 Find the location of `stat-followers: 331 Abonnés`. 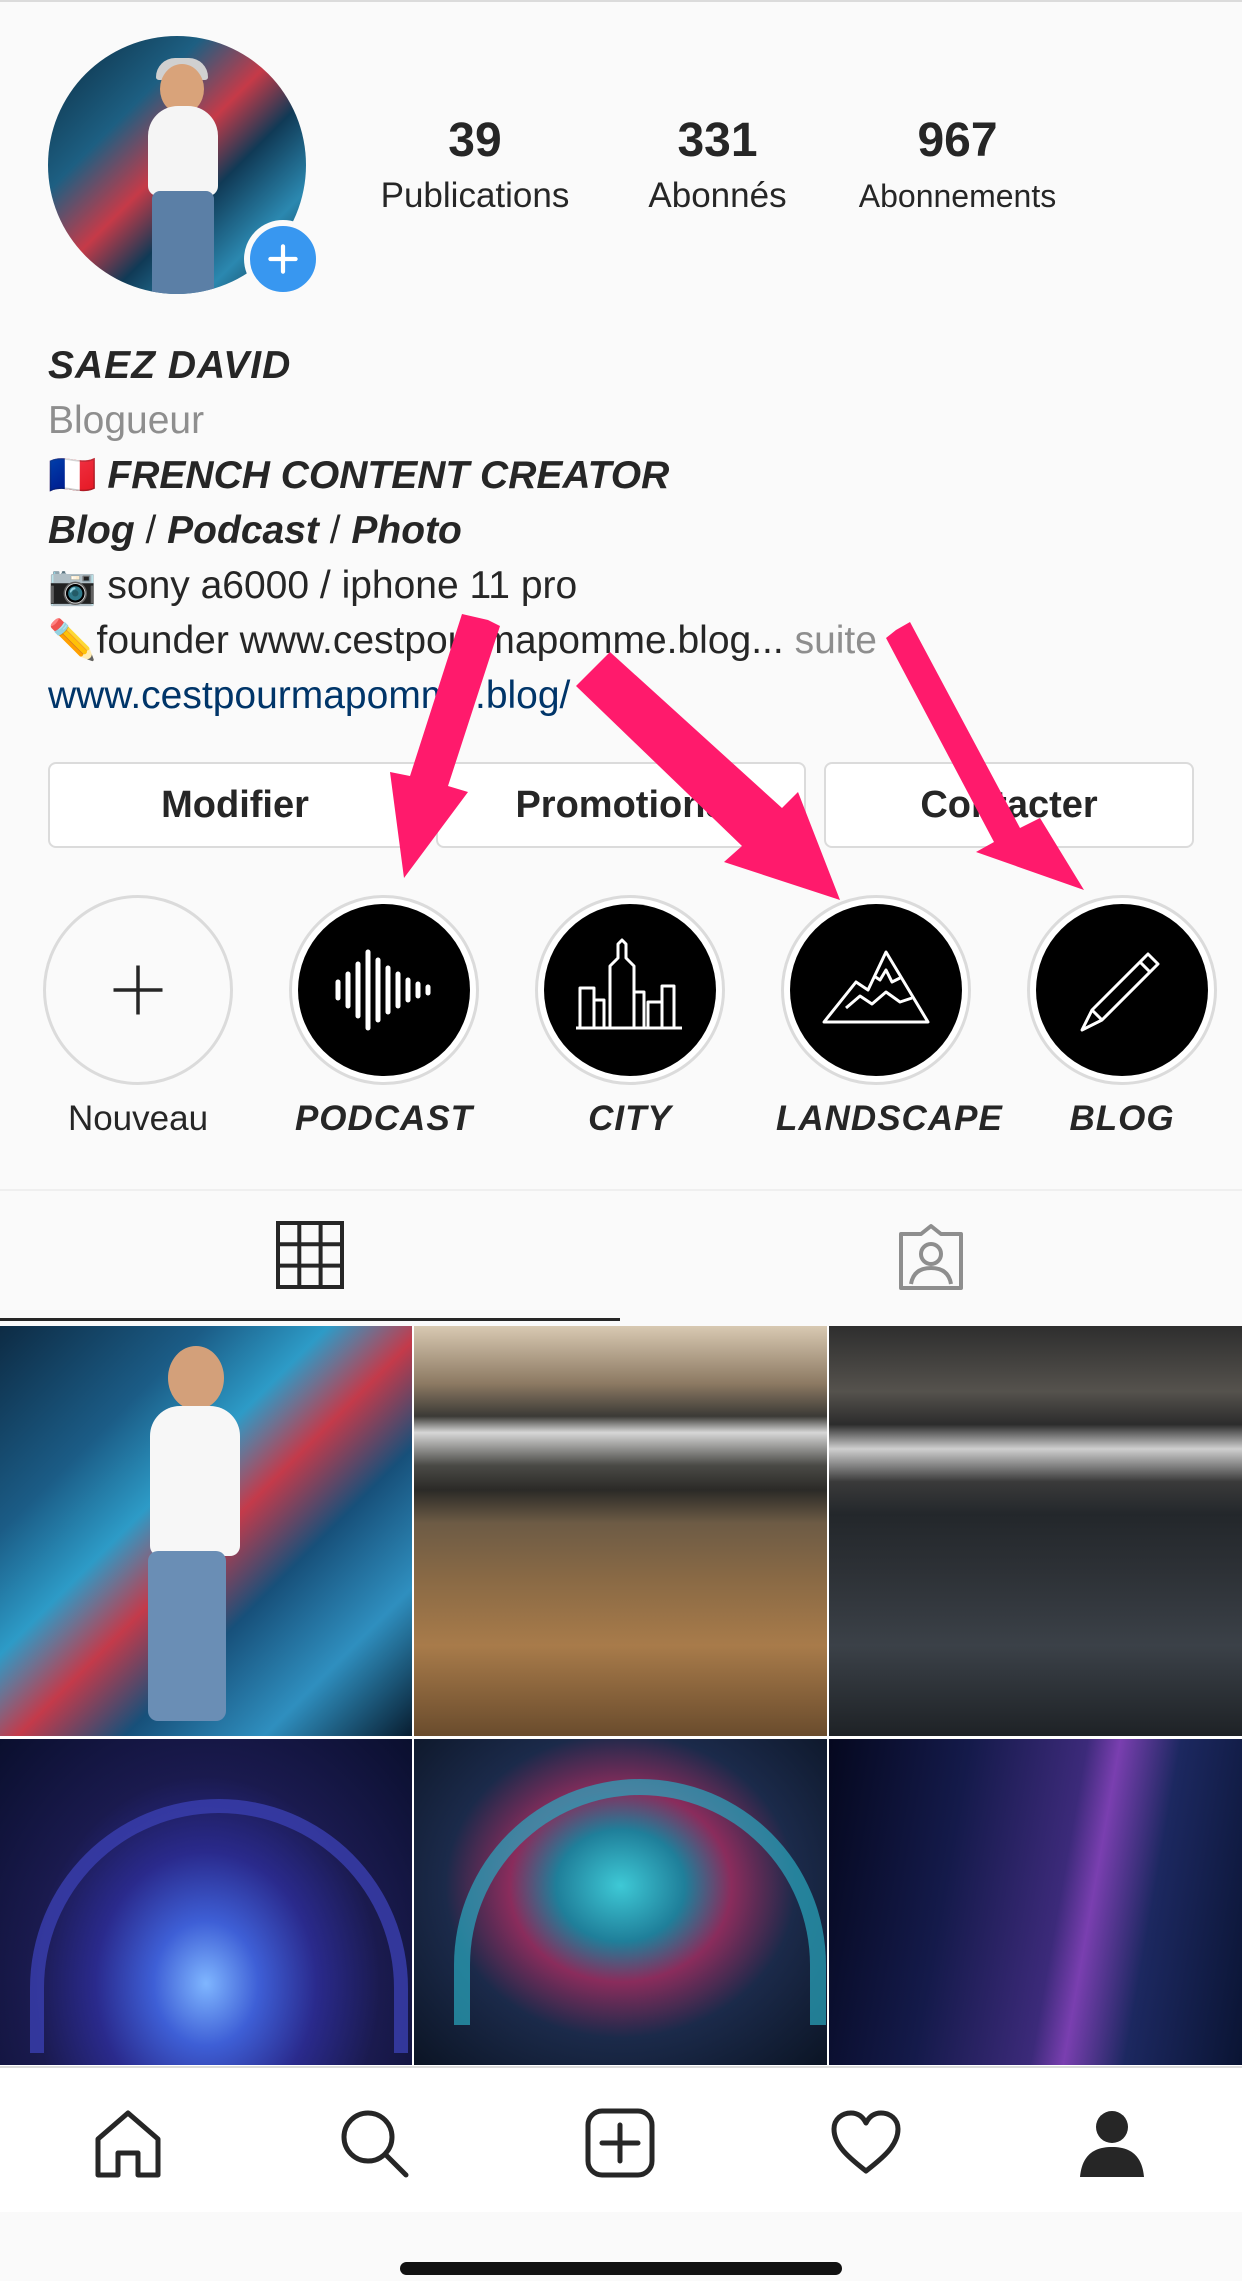

stat-followers: 331 Abonnés is located at coordinates (717, 163).